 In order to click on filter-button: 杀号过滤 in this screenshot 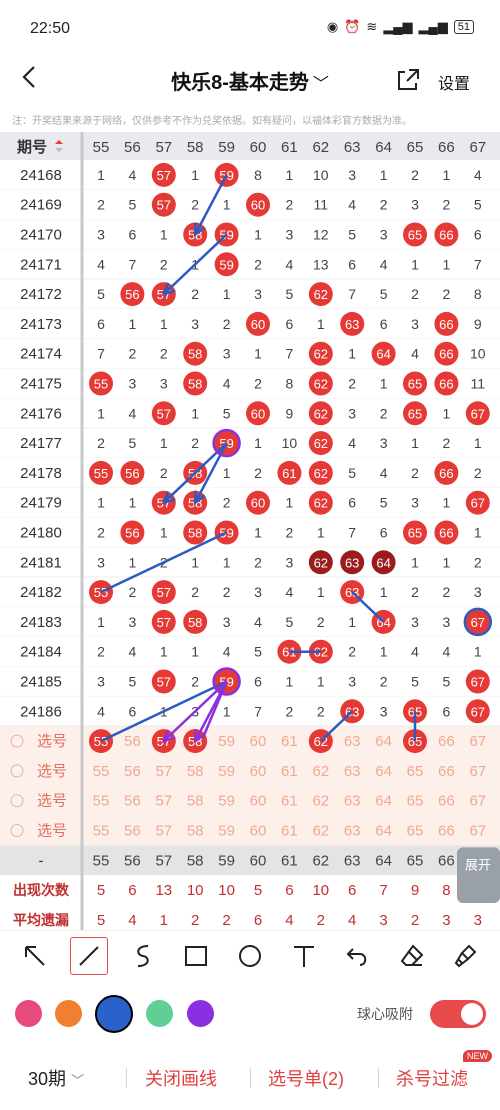, I will do `click(432, 1078)`.